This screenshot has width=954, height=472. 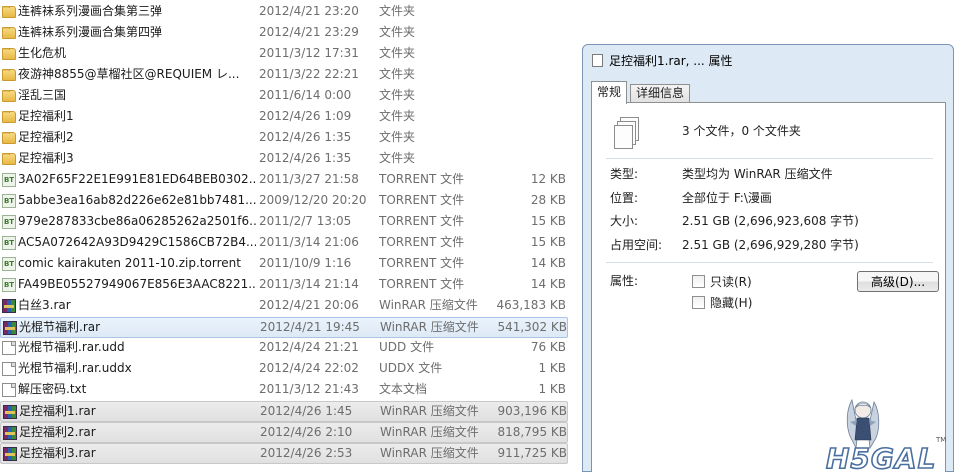 I want to click on file-size: 12 KB, so click(x=548, y=179).